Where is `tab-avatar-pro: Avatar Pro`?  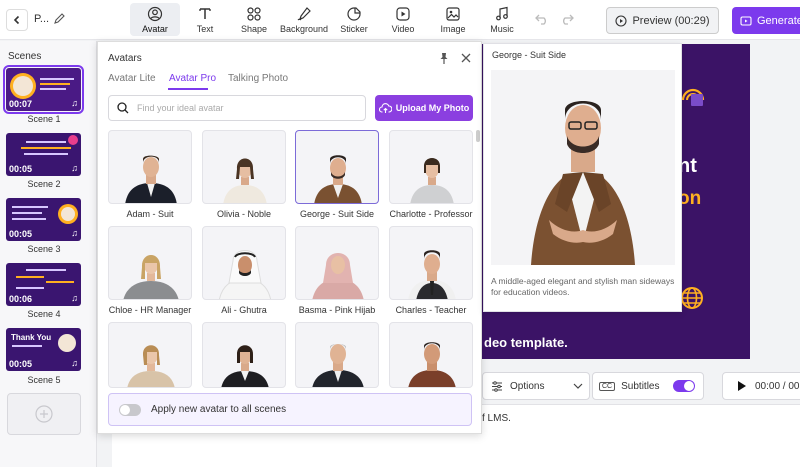 tab-avatar-pro: Avatar Pro is located at coordinates (192, 78).